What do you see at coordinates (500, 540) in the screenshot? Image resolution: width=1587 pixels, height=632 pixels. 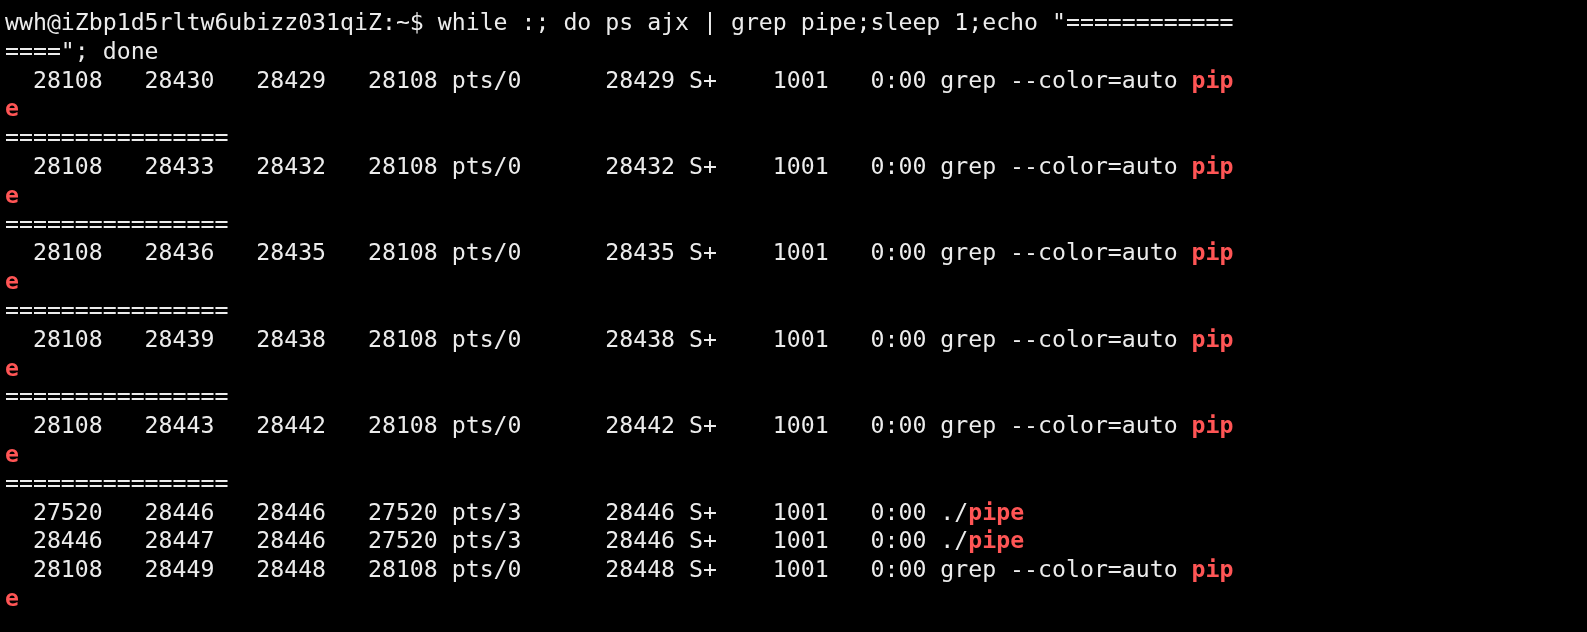 I see `terminal-text: 28446 28447 28446 27520 pts/3 28446 S+ 1001 0:00 ./` at bounding box center [500, 540].